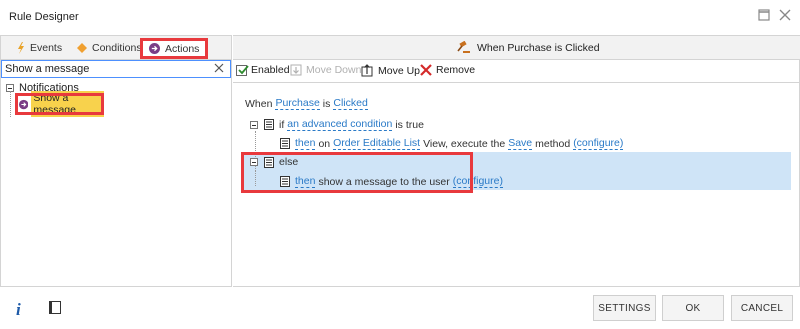 Image resolution: width=800 pixels, height=329 pixels. I want to click on tab-events-label: Events, so click(46, 48).